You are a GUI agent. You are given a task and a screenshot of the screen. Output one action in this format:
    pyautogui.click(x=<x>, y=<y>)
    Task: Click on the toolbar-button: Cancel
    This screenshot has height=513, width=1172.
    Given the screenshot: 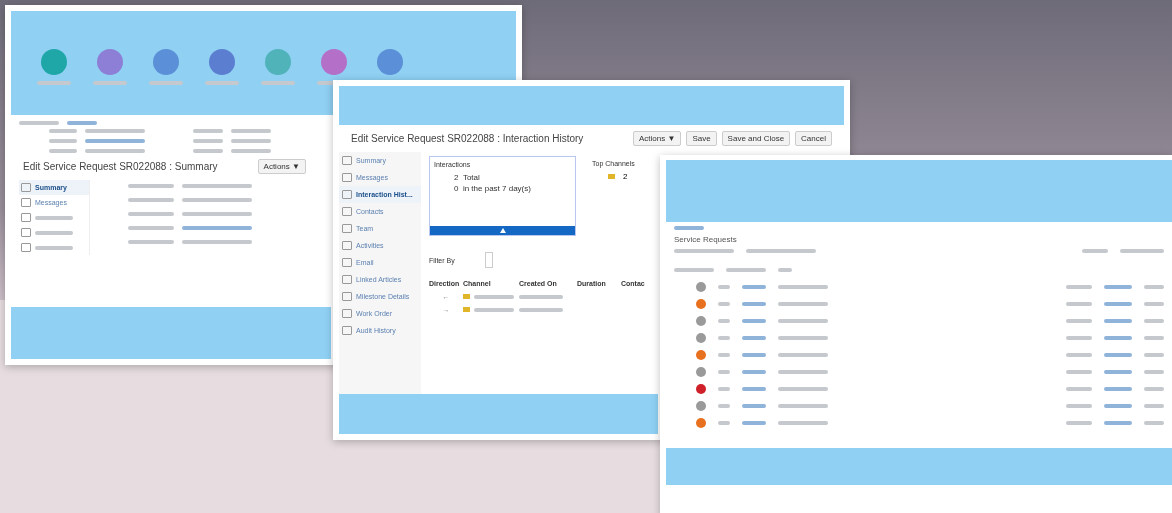 What is the action you would take?
    pyautogui.click(x=813, y=138)
    